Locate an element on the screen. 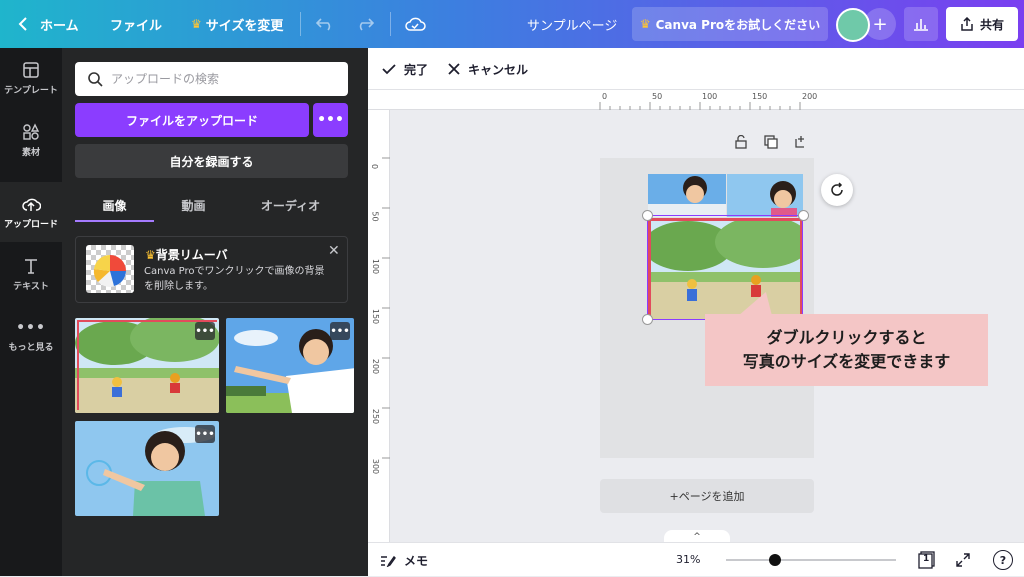 The image size is (1024, 577). sidebar-item-elements: 素材 is located at coordinates (31, 140).